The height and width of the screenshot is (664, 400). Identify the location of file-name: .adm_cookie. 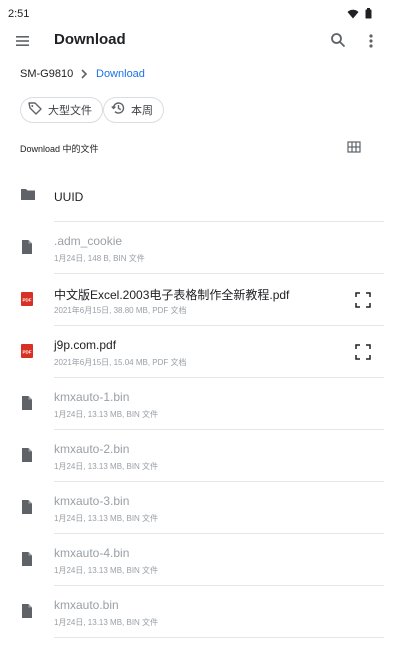
(88, 241).